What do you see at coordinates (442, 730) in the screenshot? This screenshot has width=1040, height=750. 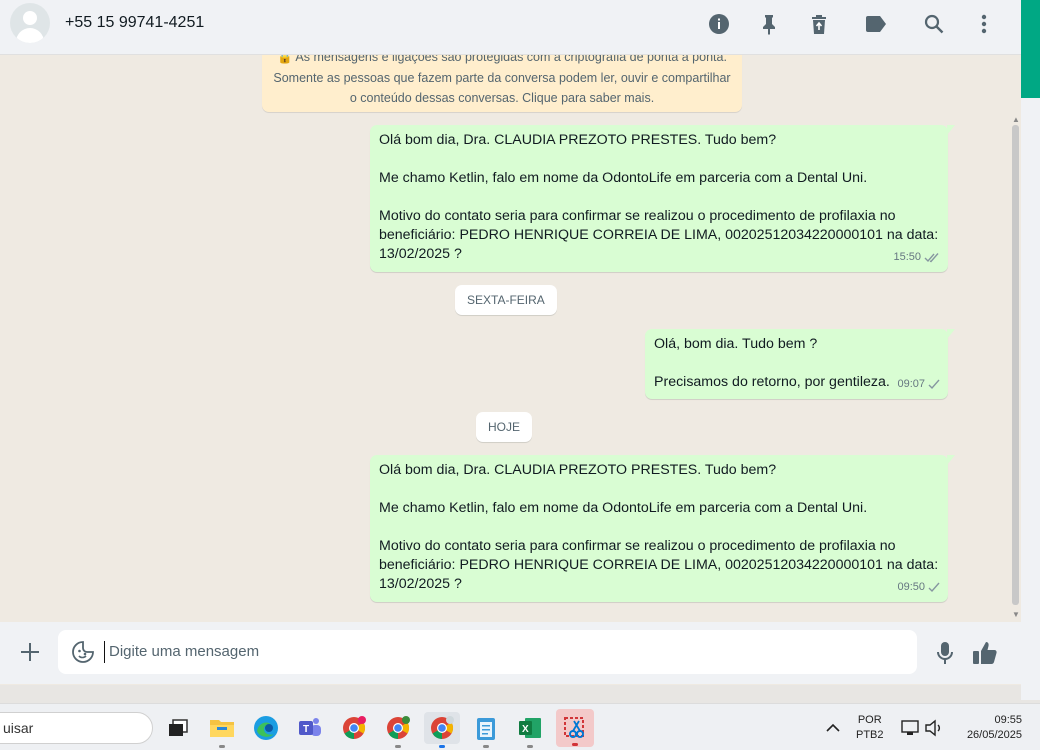 I see `chrome-active-icon` at bounding box center [442, 730].